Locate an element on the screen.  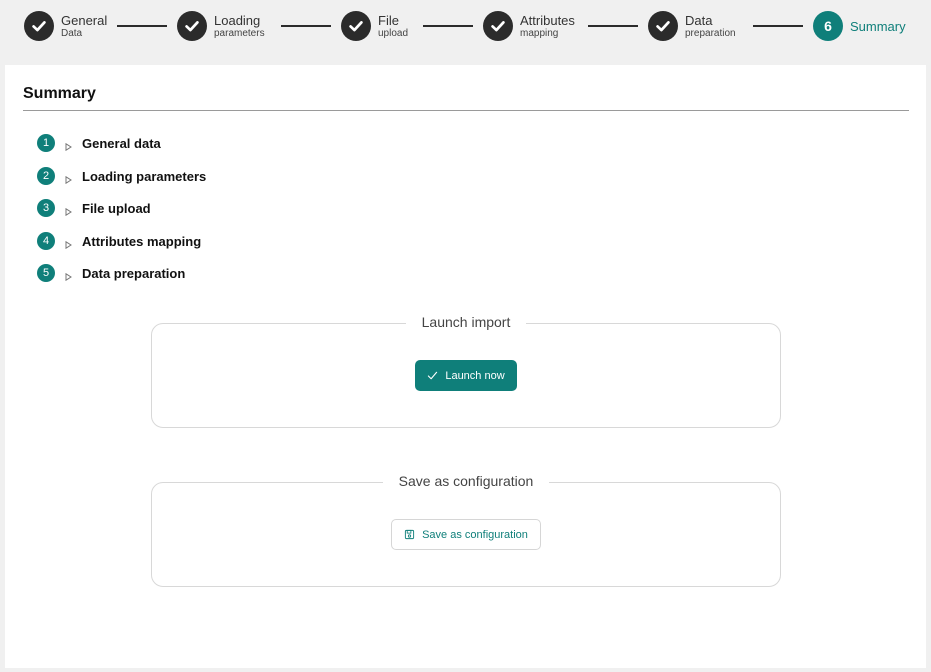
step-attributes-mapping: Attributes mapping is located at coordinates (529, 26).